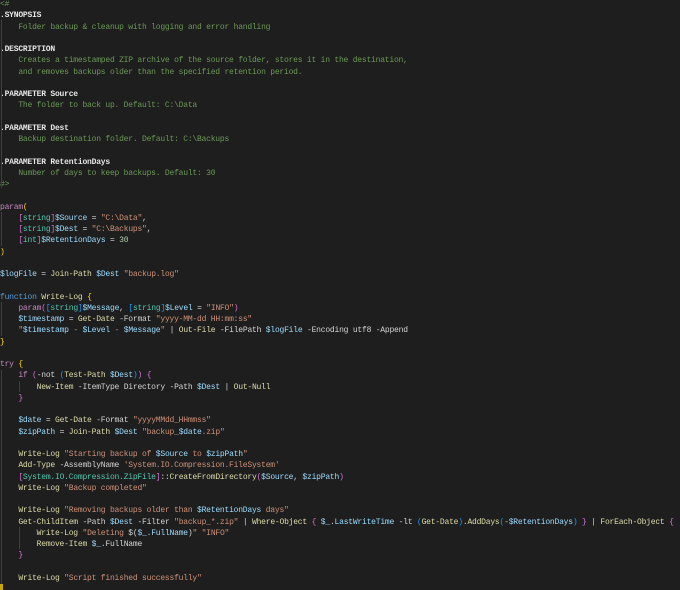 Image resolution: width=680 pixels, height=590 pixels. What do you see at coordinates (201, 466) in the screenshot?
I see `code-token: 'System.IO.Compression.FileSystem'` at bounding box center [201, 466].